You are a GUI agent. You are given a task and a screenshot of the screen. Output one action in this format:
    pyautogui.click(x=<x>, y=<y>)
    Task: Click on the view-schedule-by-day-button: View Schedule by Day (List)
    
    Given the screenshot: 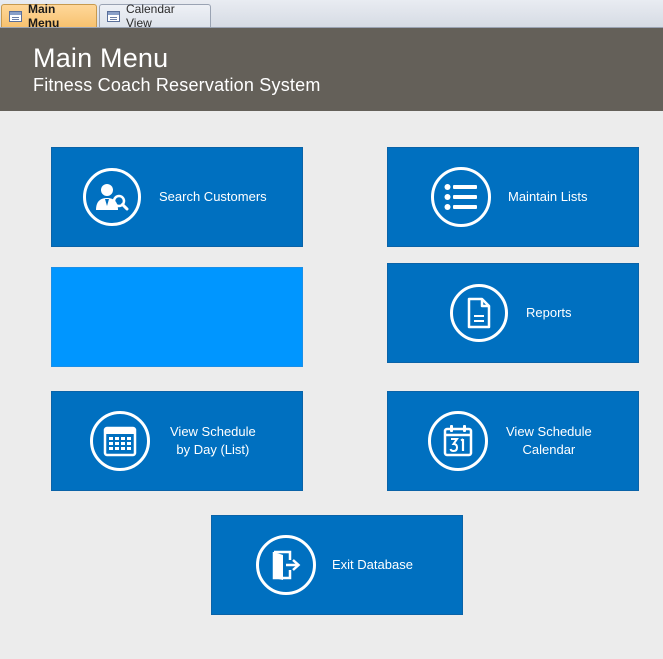 What is the action you would take?
    pyautogui.click(x=177, y=441)
    